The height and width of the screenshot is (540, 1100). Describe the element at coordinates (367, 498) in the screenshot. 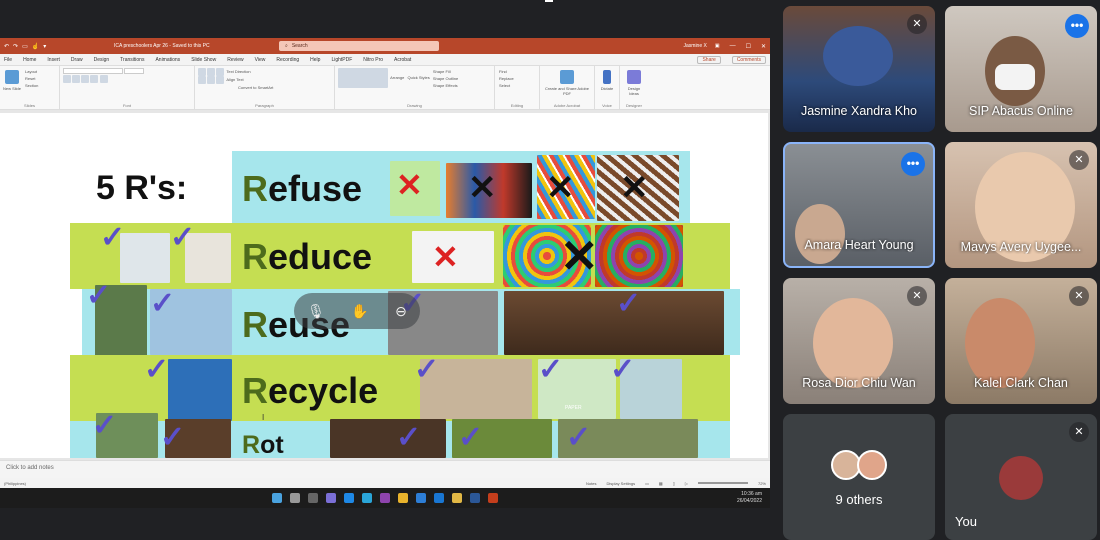

I see `zoom-icon` at that location.